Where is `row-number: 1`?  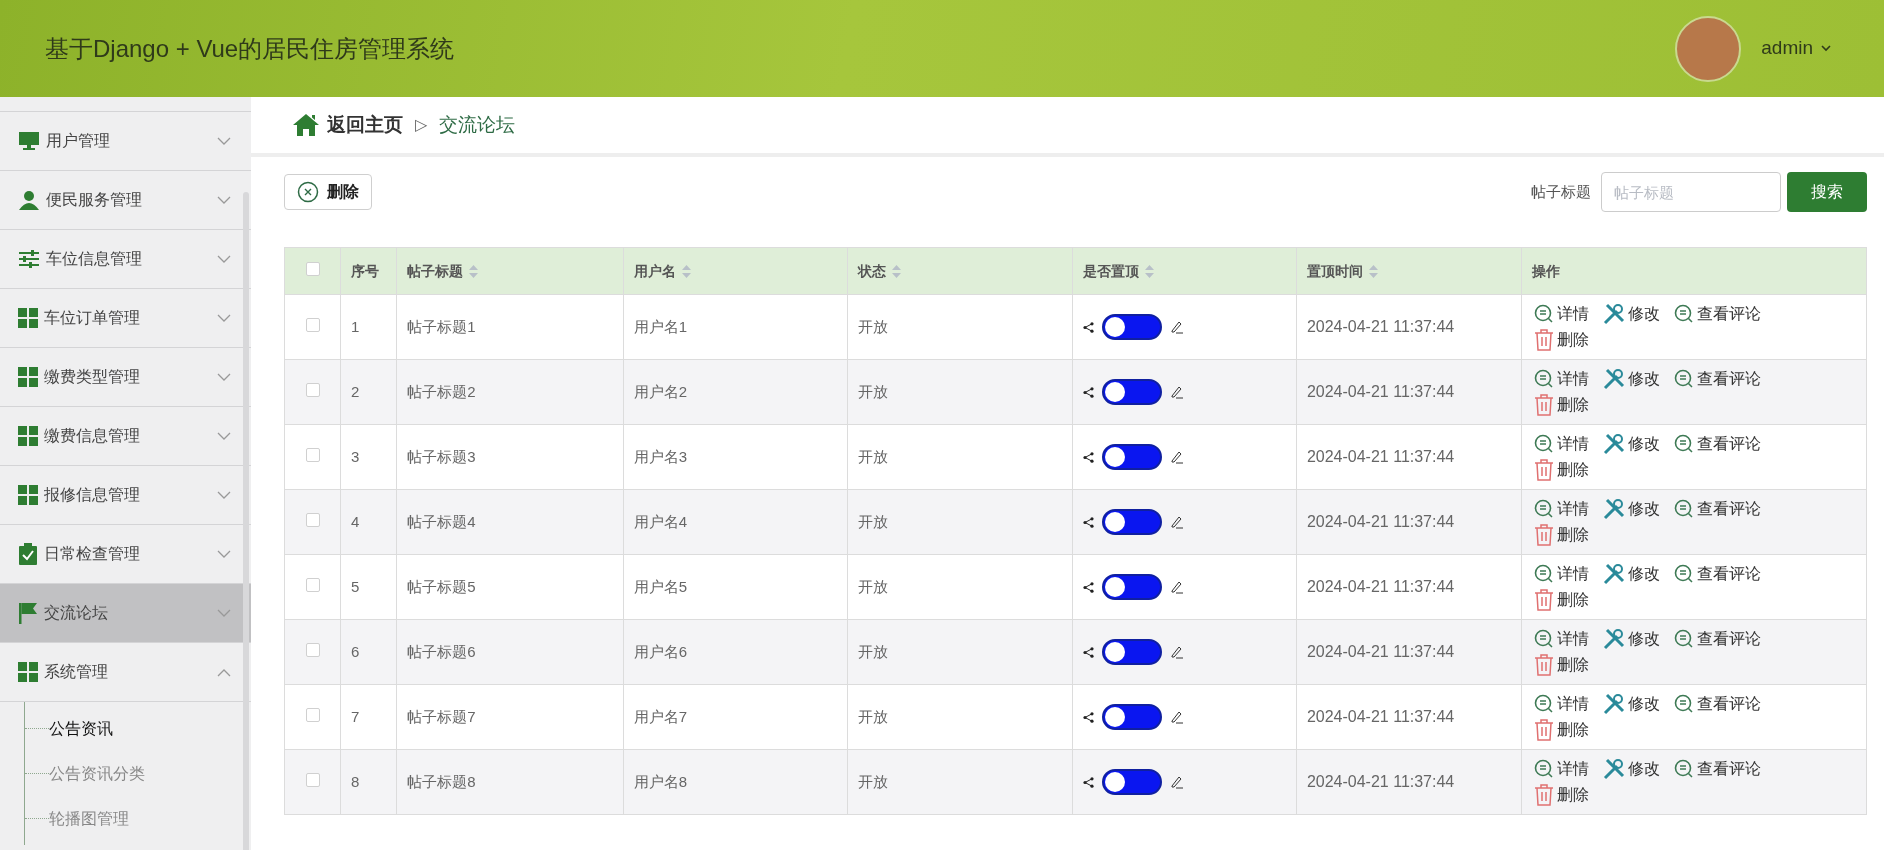 row-number: 1 is located at coordinates (355, 326).